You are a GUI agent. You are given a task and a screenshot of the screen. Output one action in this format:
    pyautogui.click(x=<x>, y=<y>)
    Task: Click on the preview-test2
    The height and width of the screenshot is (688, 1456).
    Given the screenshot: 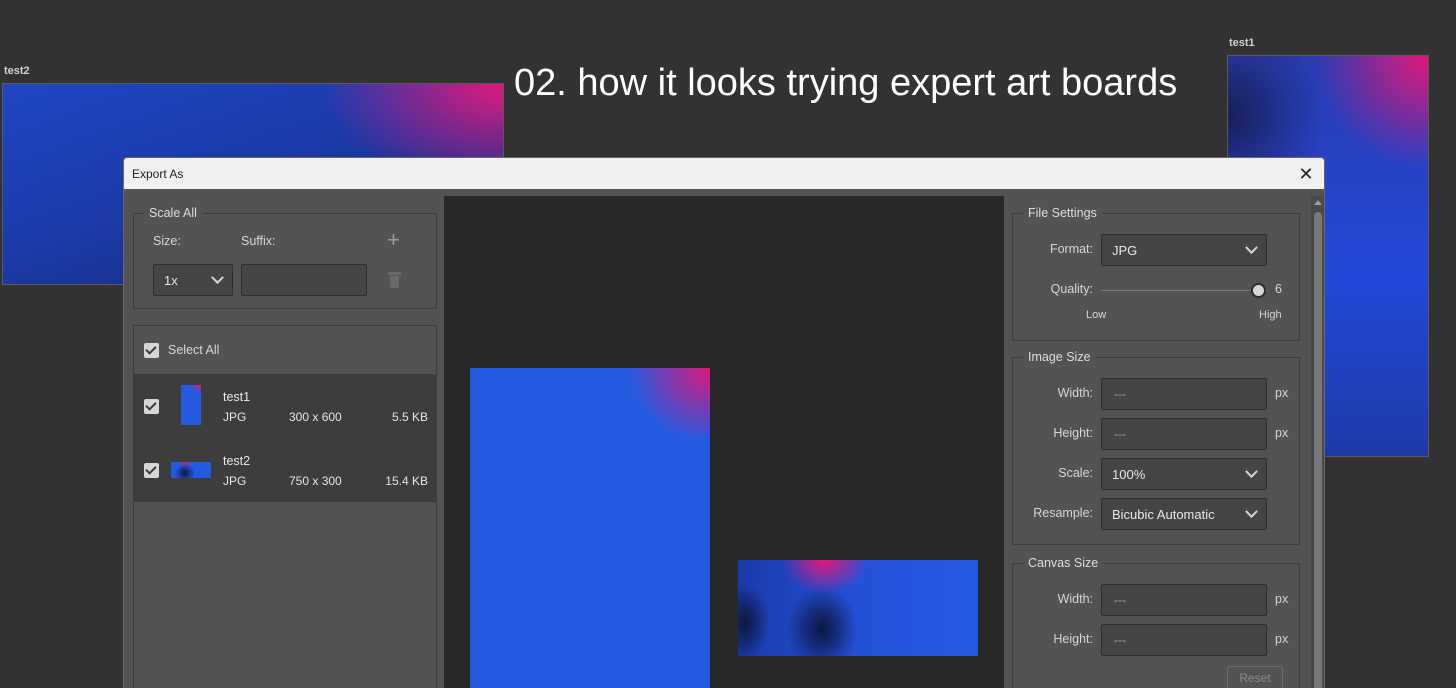 What is the action you would take?
    pyautogui.click(x=858, y=608)
    